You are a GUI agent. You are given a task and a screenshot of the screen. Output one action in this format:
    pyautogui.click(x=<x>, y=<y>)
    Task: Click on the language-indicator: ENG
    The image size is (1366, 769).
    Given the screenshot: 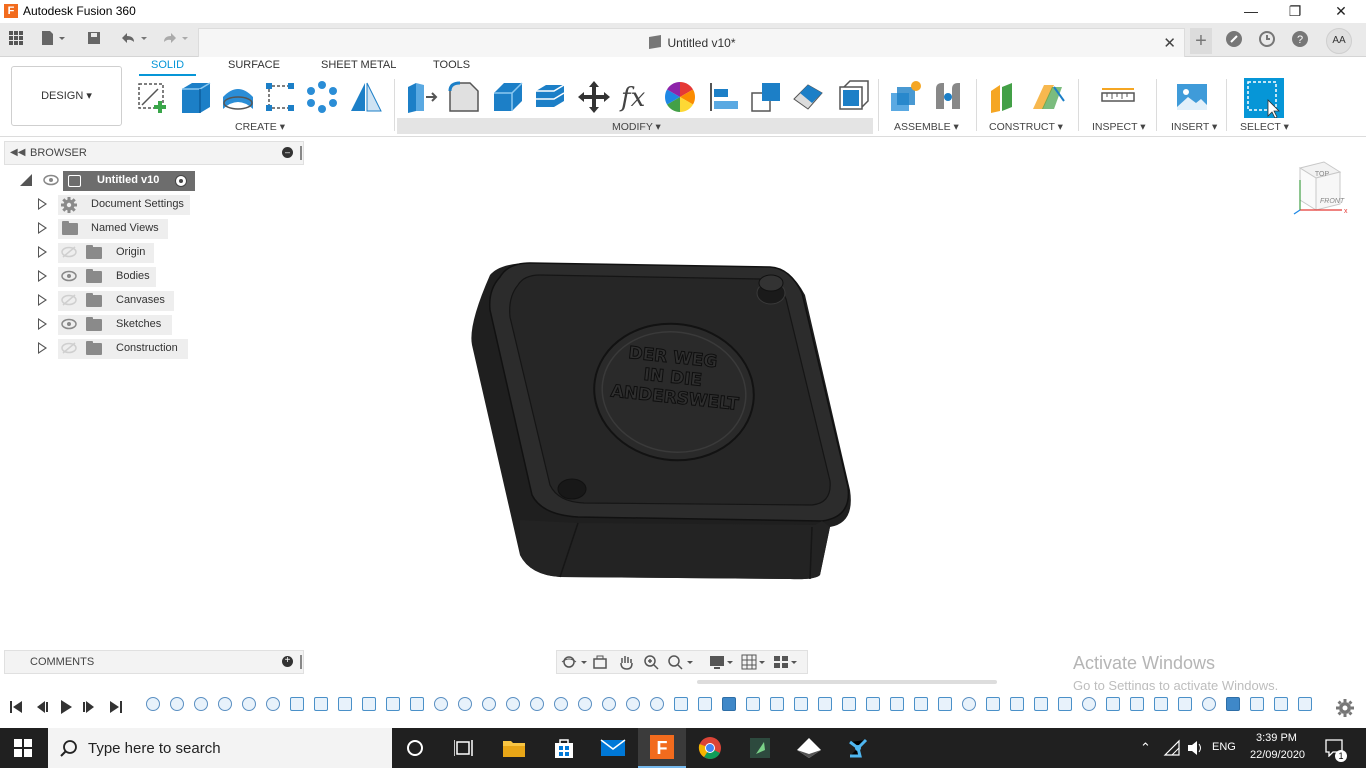 What is the action you would take?
    pyautogui.click(x=1224, y=747)
    